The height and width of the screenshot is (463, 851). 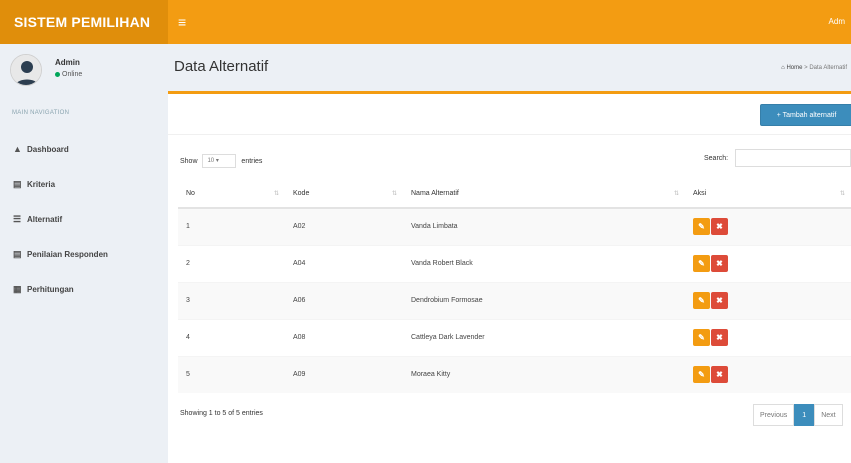 I want to click on bars-icon: ☰, so click(x=17, y=219).